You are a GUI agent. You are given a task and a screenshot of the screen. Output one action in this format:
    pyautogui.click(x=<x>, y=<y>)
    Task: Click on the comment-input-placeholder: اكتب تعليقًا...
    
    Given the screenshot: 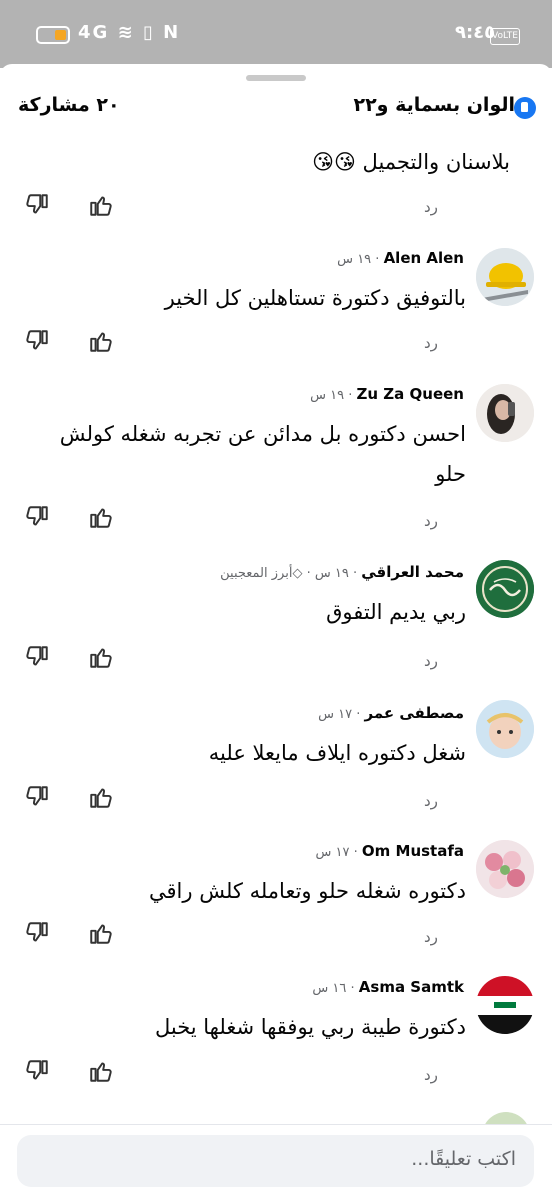 What is the action you would take?
    pyautogui.click(x=463, y=1159)
    